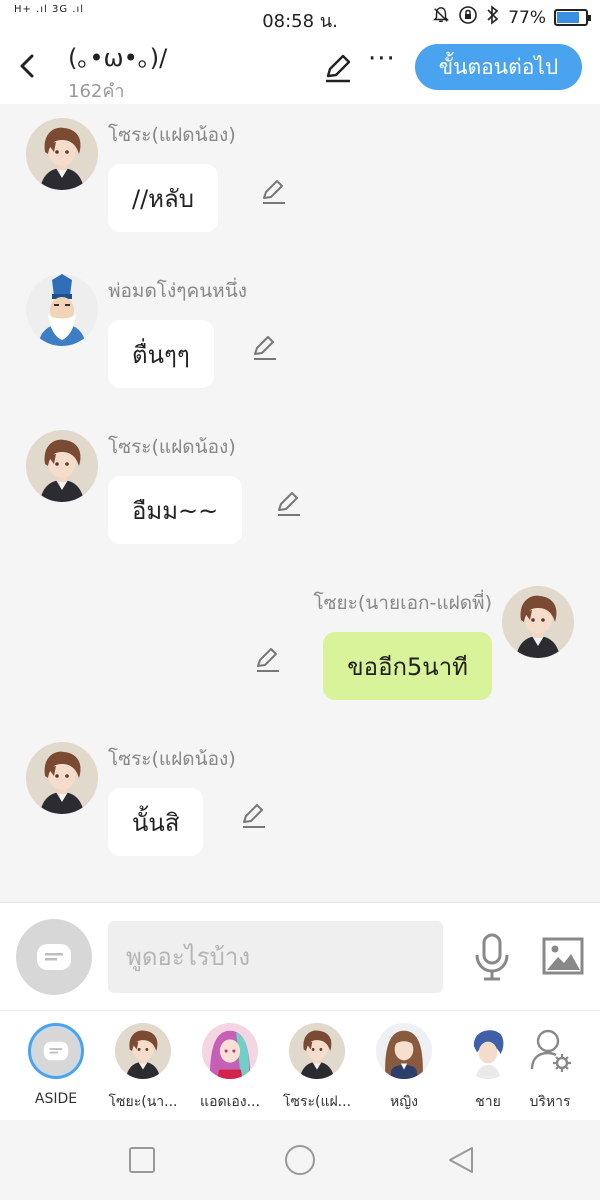  What do you see at coordinates (527, 17) in the screenshot?
I see `battery-percent: 77%` at bounding box center [527, 17].